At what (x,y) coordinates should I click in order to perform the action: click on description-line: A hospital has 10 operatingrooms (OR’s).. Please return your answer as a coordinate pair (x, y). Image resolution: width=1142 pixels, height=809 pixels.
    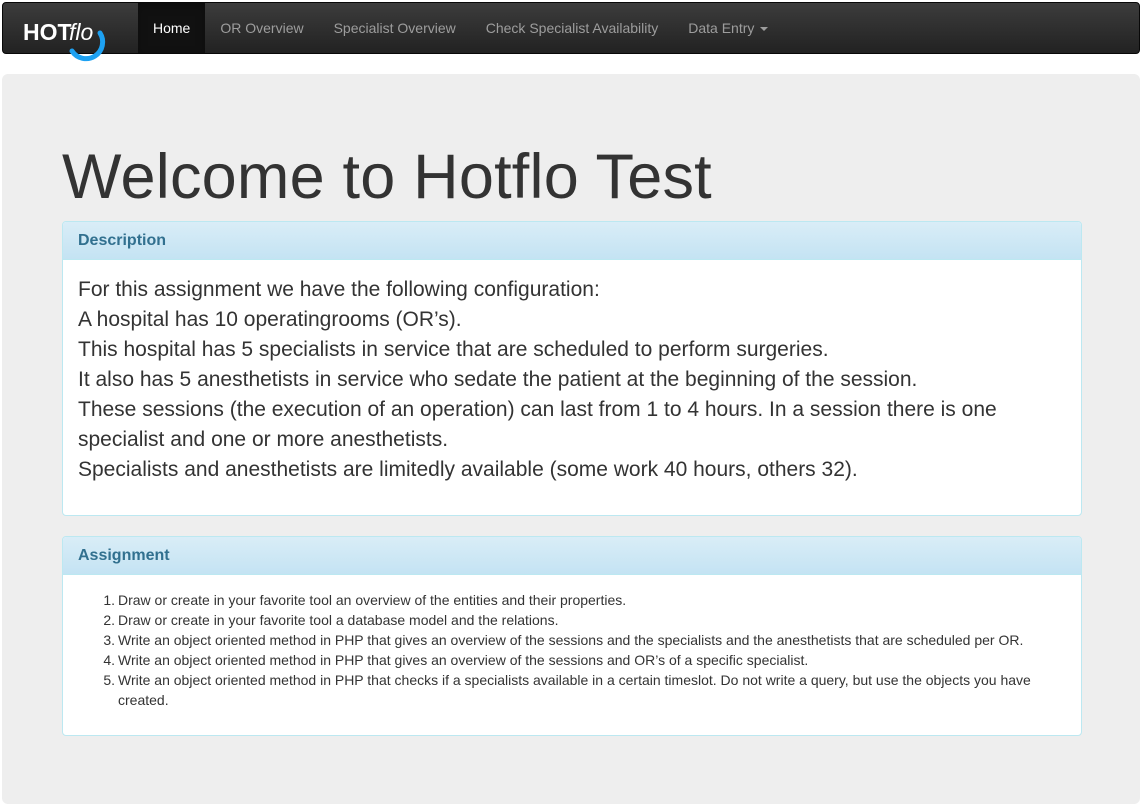
    Looking at the image, I should click on (270, 319).